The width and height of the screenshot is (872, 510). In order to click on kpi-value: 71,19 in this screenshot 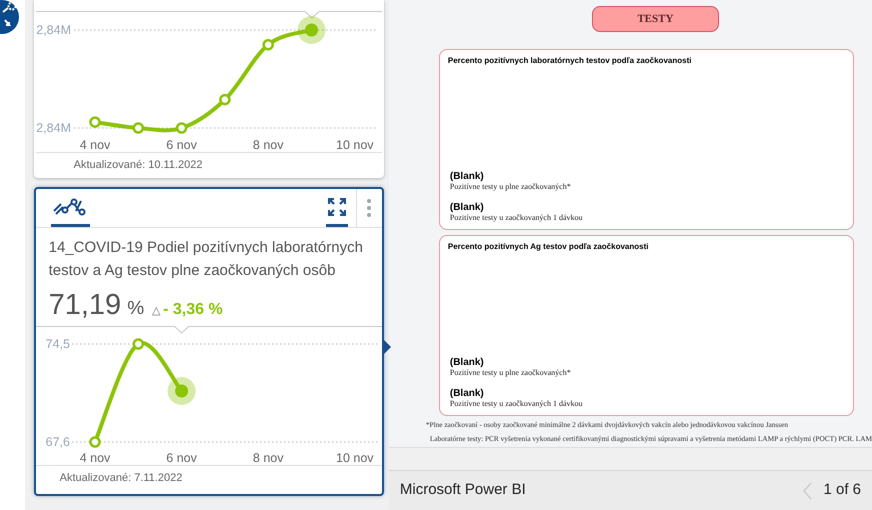, I will do `click(85, 305)`.